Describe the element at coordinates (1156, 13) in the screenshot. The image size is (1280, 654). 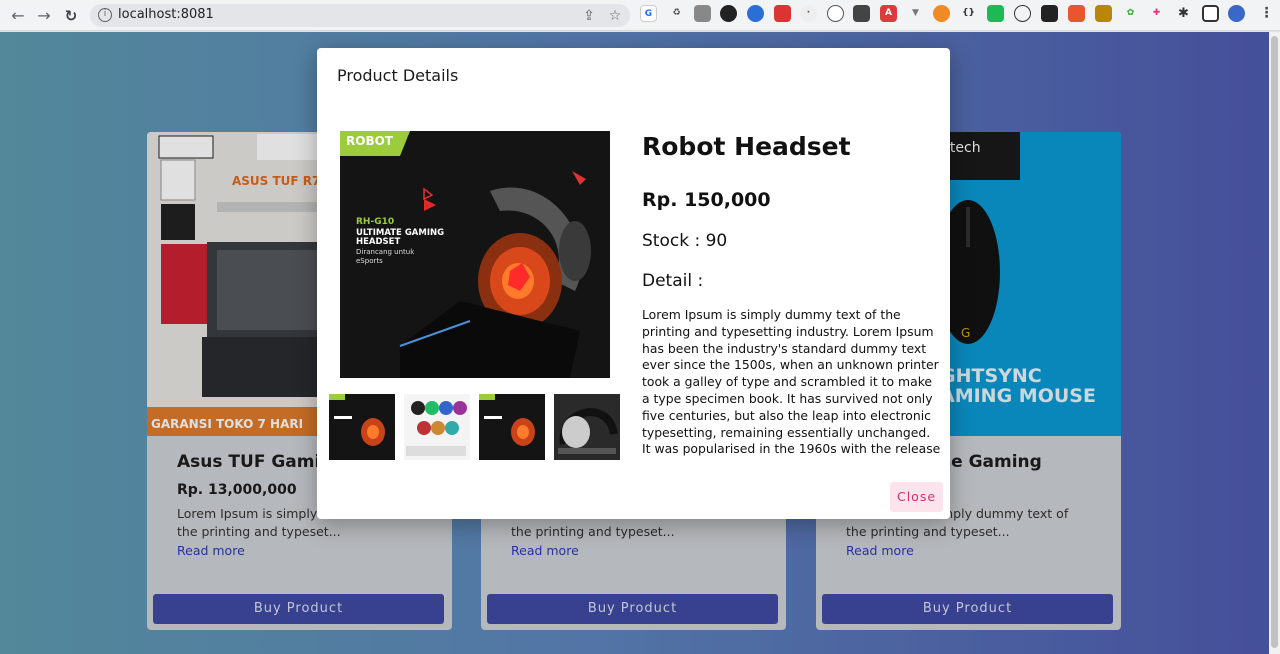
I see `extension-icon: ✚` at that location.